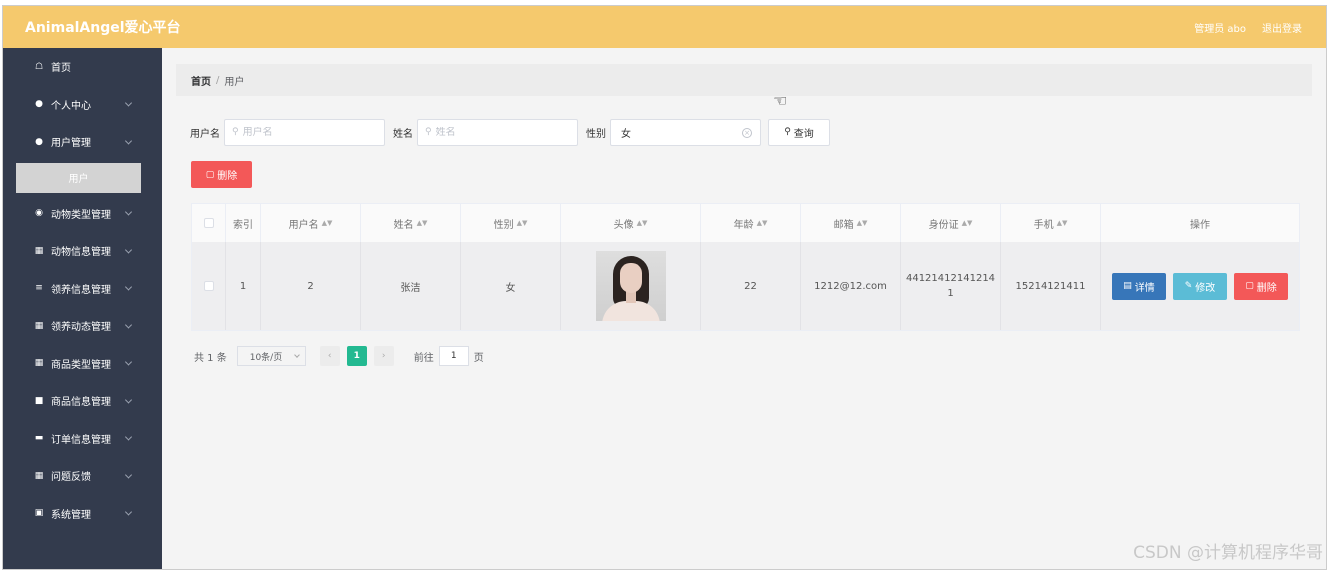 The height and width of the screenshot is (571, 1333). What do you see at coordinates (210, 358) in the screenshot?
I see `pagination-total: 共 1 条` at bounding box center [210, 358].